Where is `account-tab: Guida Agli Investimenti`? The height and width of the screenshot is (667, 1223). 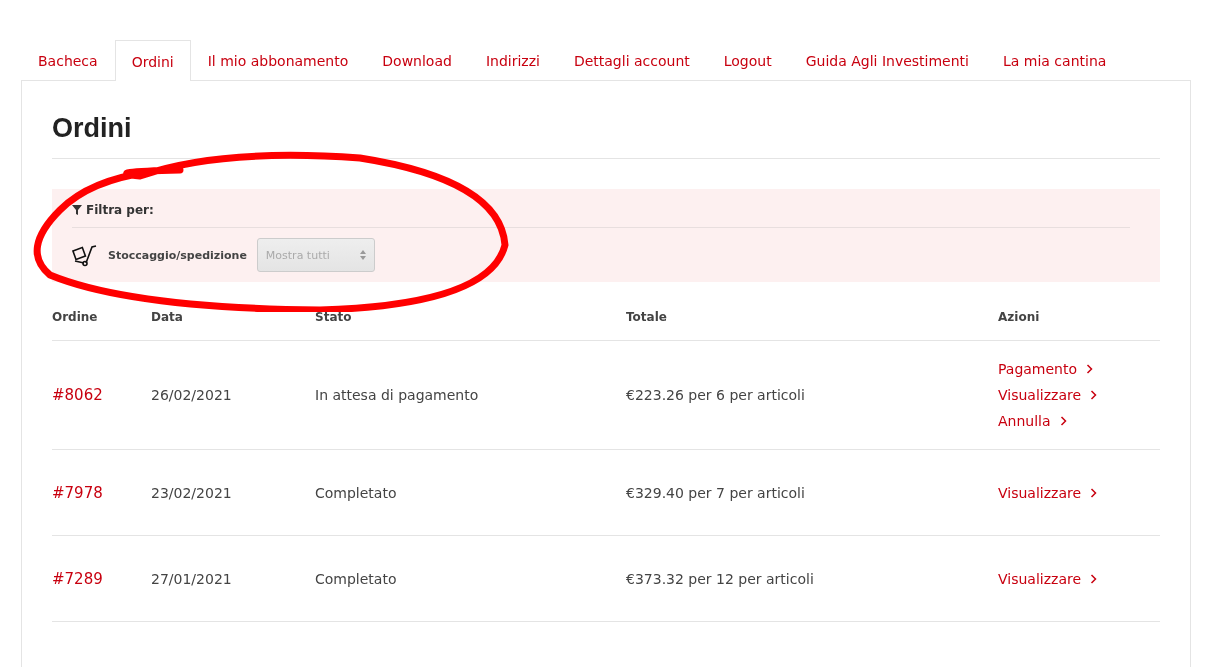
account-tab: Guida Agli Investimenti is located at coordinates (887, 60).